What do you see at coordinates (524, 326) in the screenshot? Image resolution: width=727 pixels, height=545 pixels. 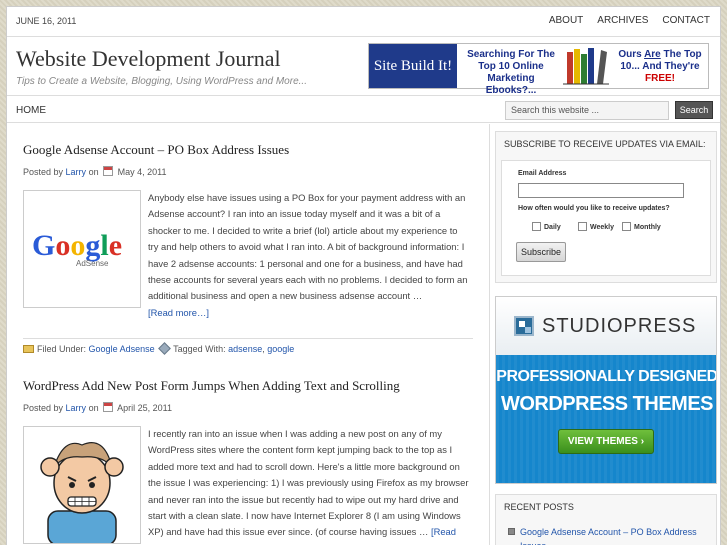 I see `studiopress-logo-icon` at bounding box center [524, 326].